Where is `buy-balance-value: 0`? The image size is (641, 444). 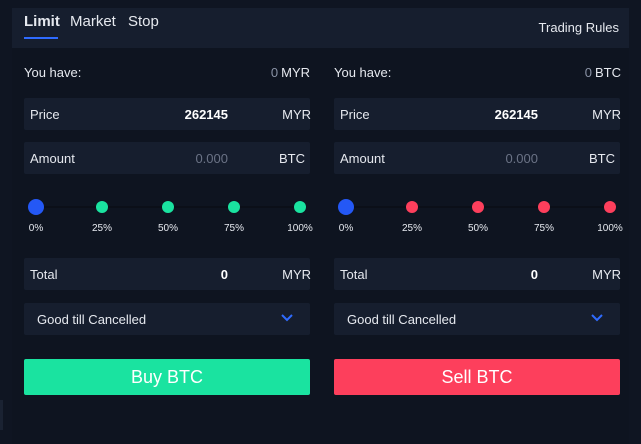
buy-balance-value: 0 is located at coordinates (274, 72).